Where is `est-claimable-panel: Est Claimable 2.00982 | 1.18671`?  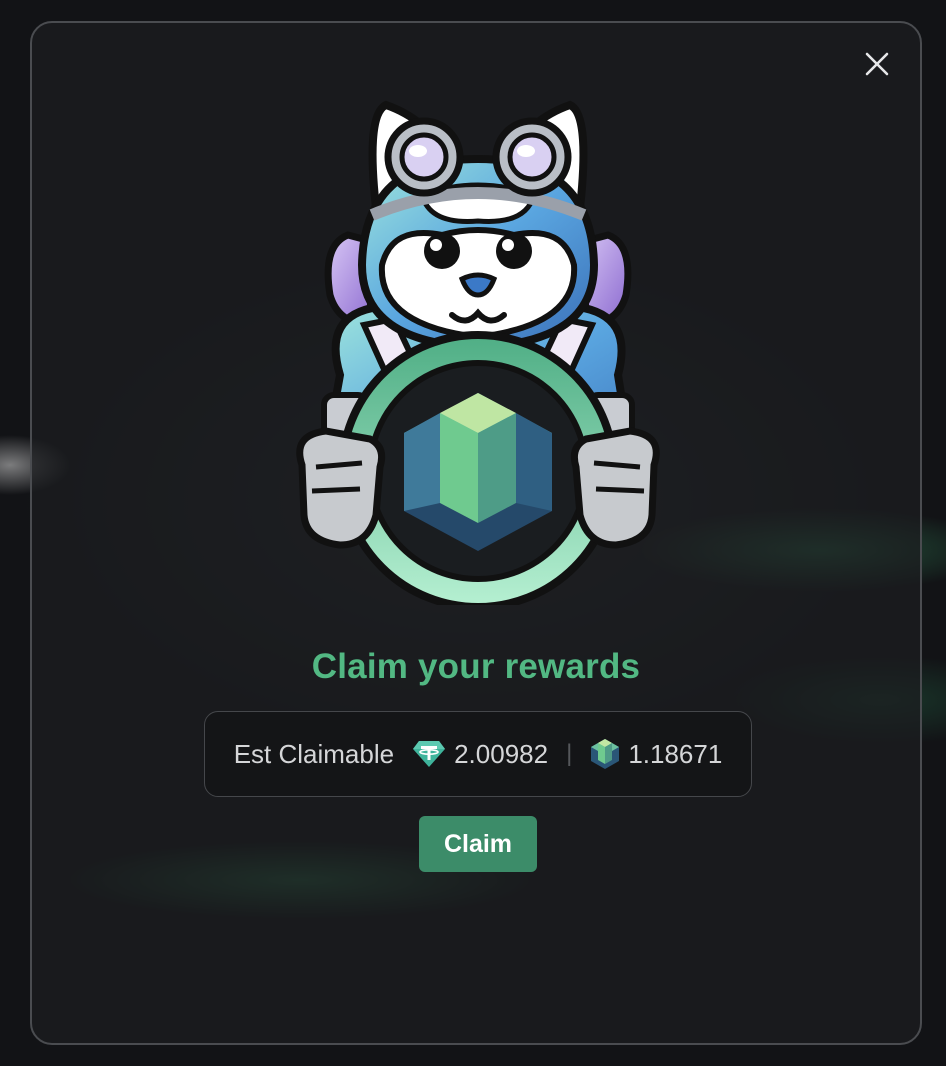 est-claimable-panel: Est Claimable 2.00982 | 1.18671 is located at coordinates (478, 754).